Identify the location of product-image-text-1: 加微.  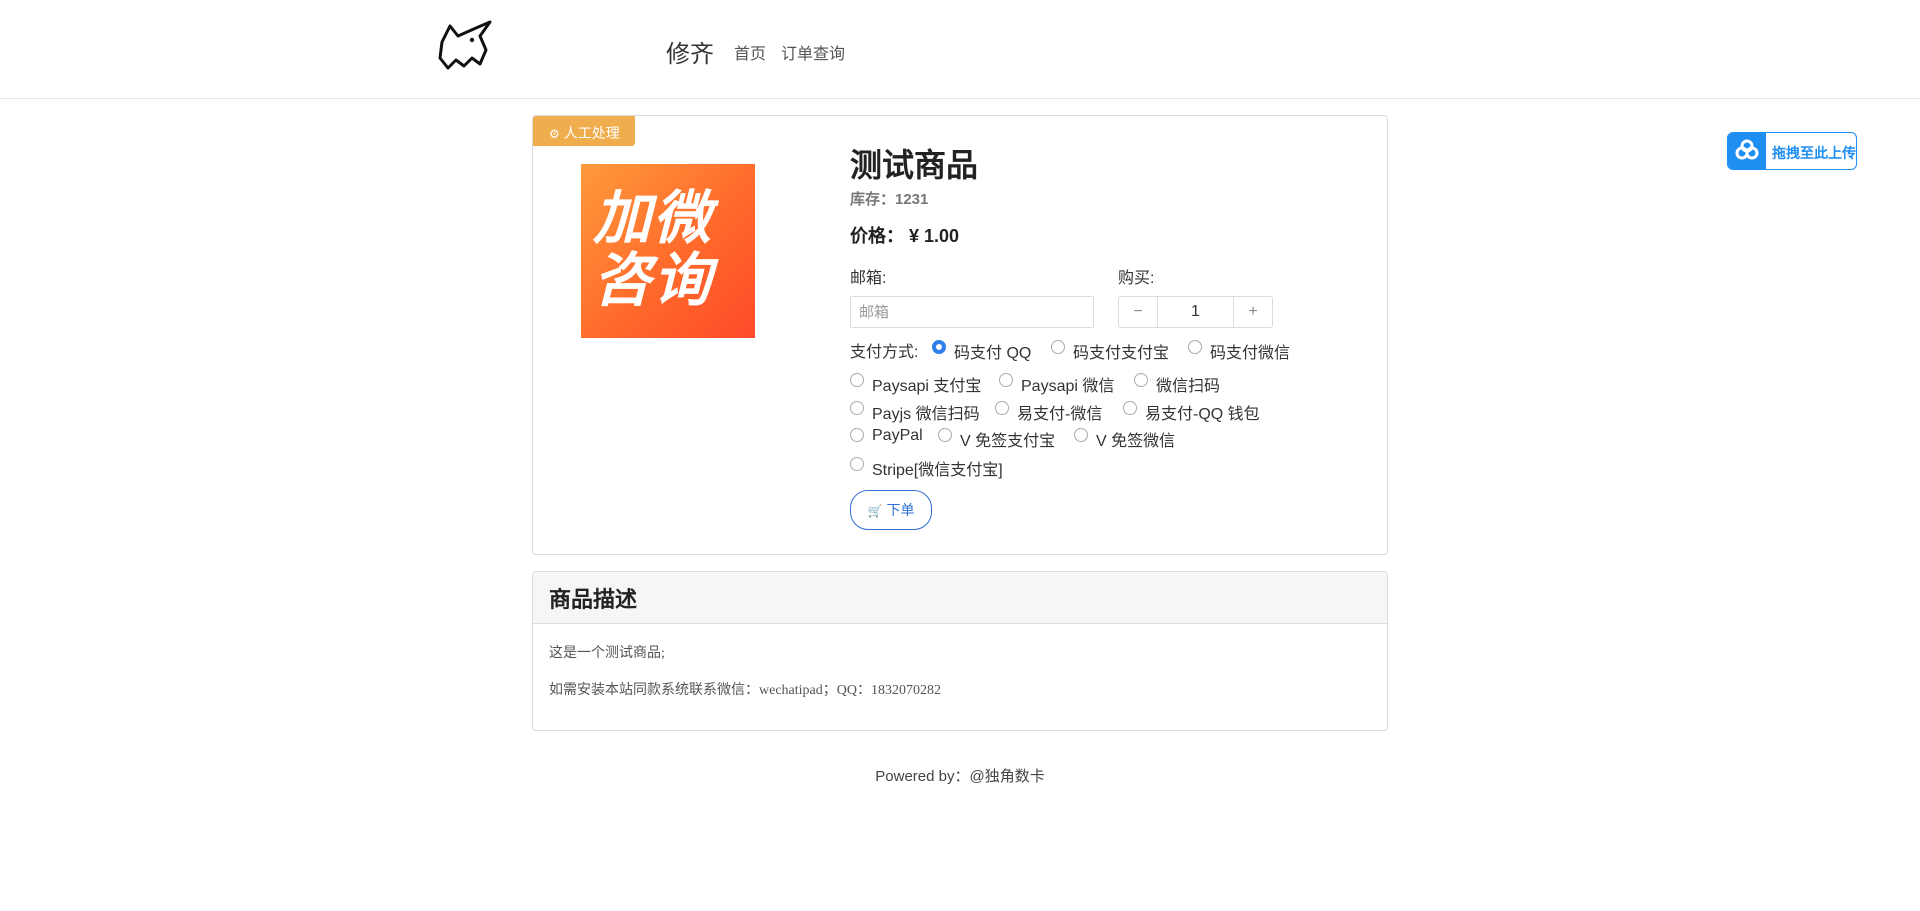
(653, 218).